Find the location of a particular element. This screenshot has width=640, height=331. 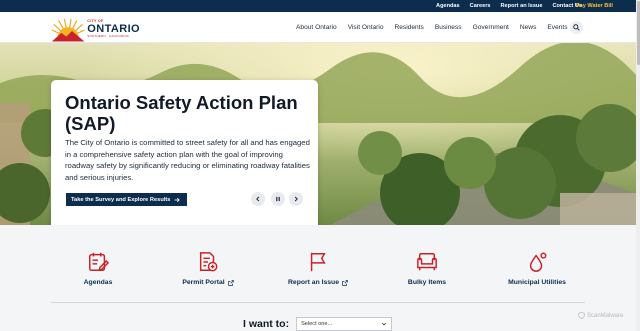

permit-icon is located at coordinates (208, 262).